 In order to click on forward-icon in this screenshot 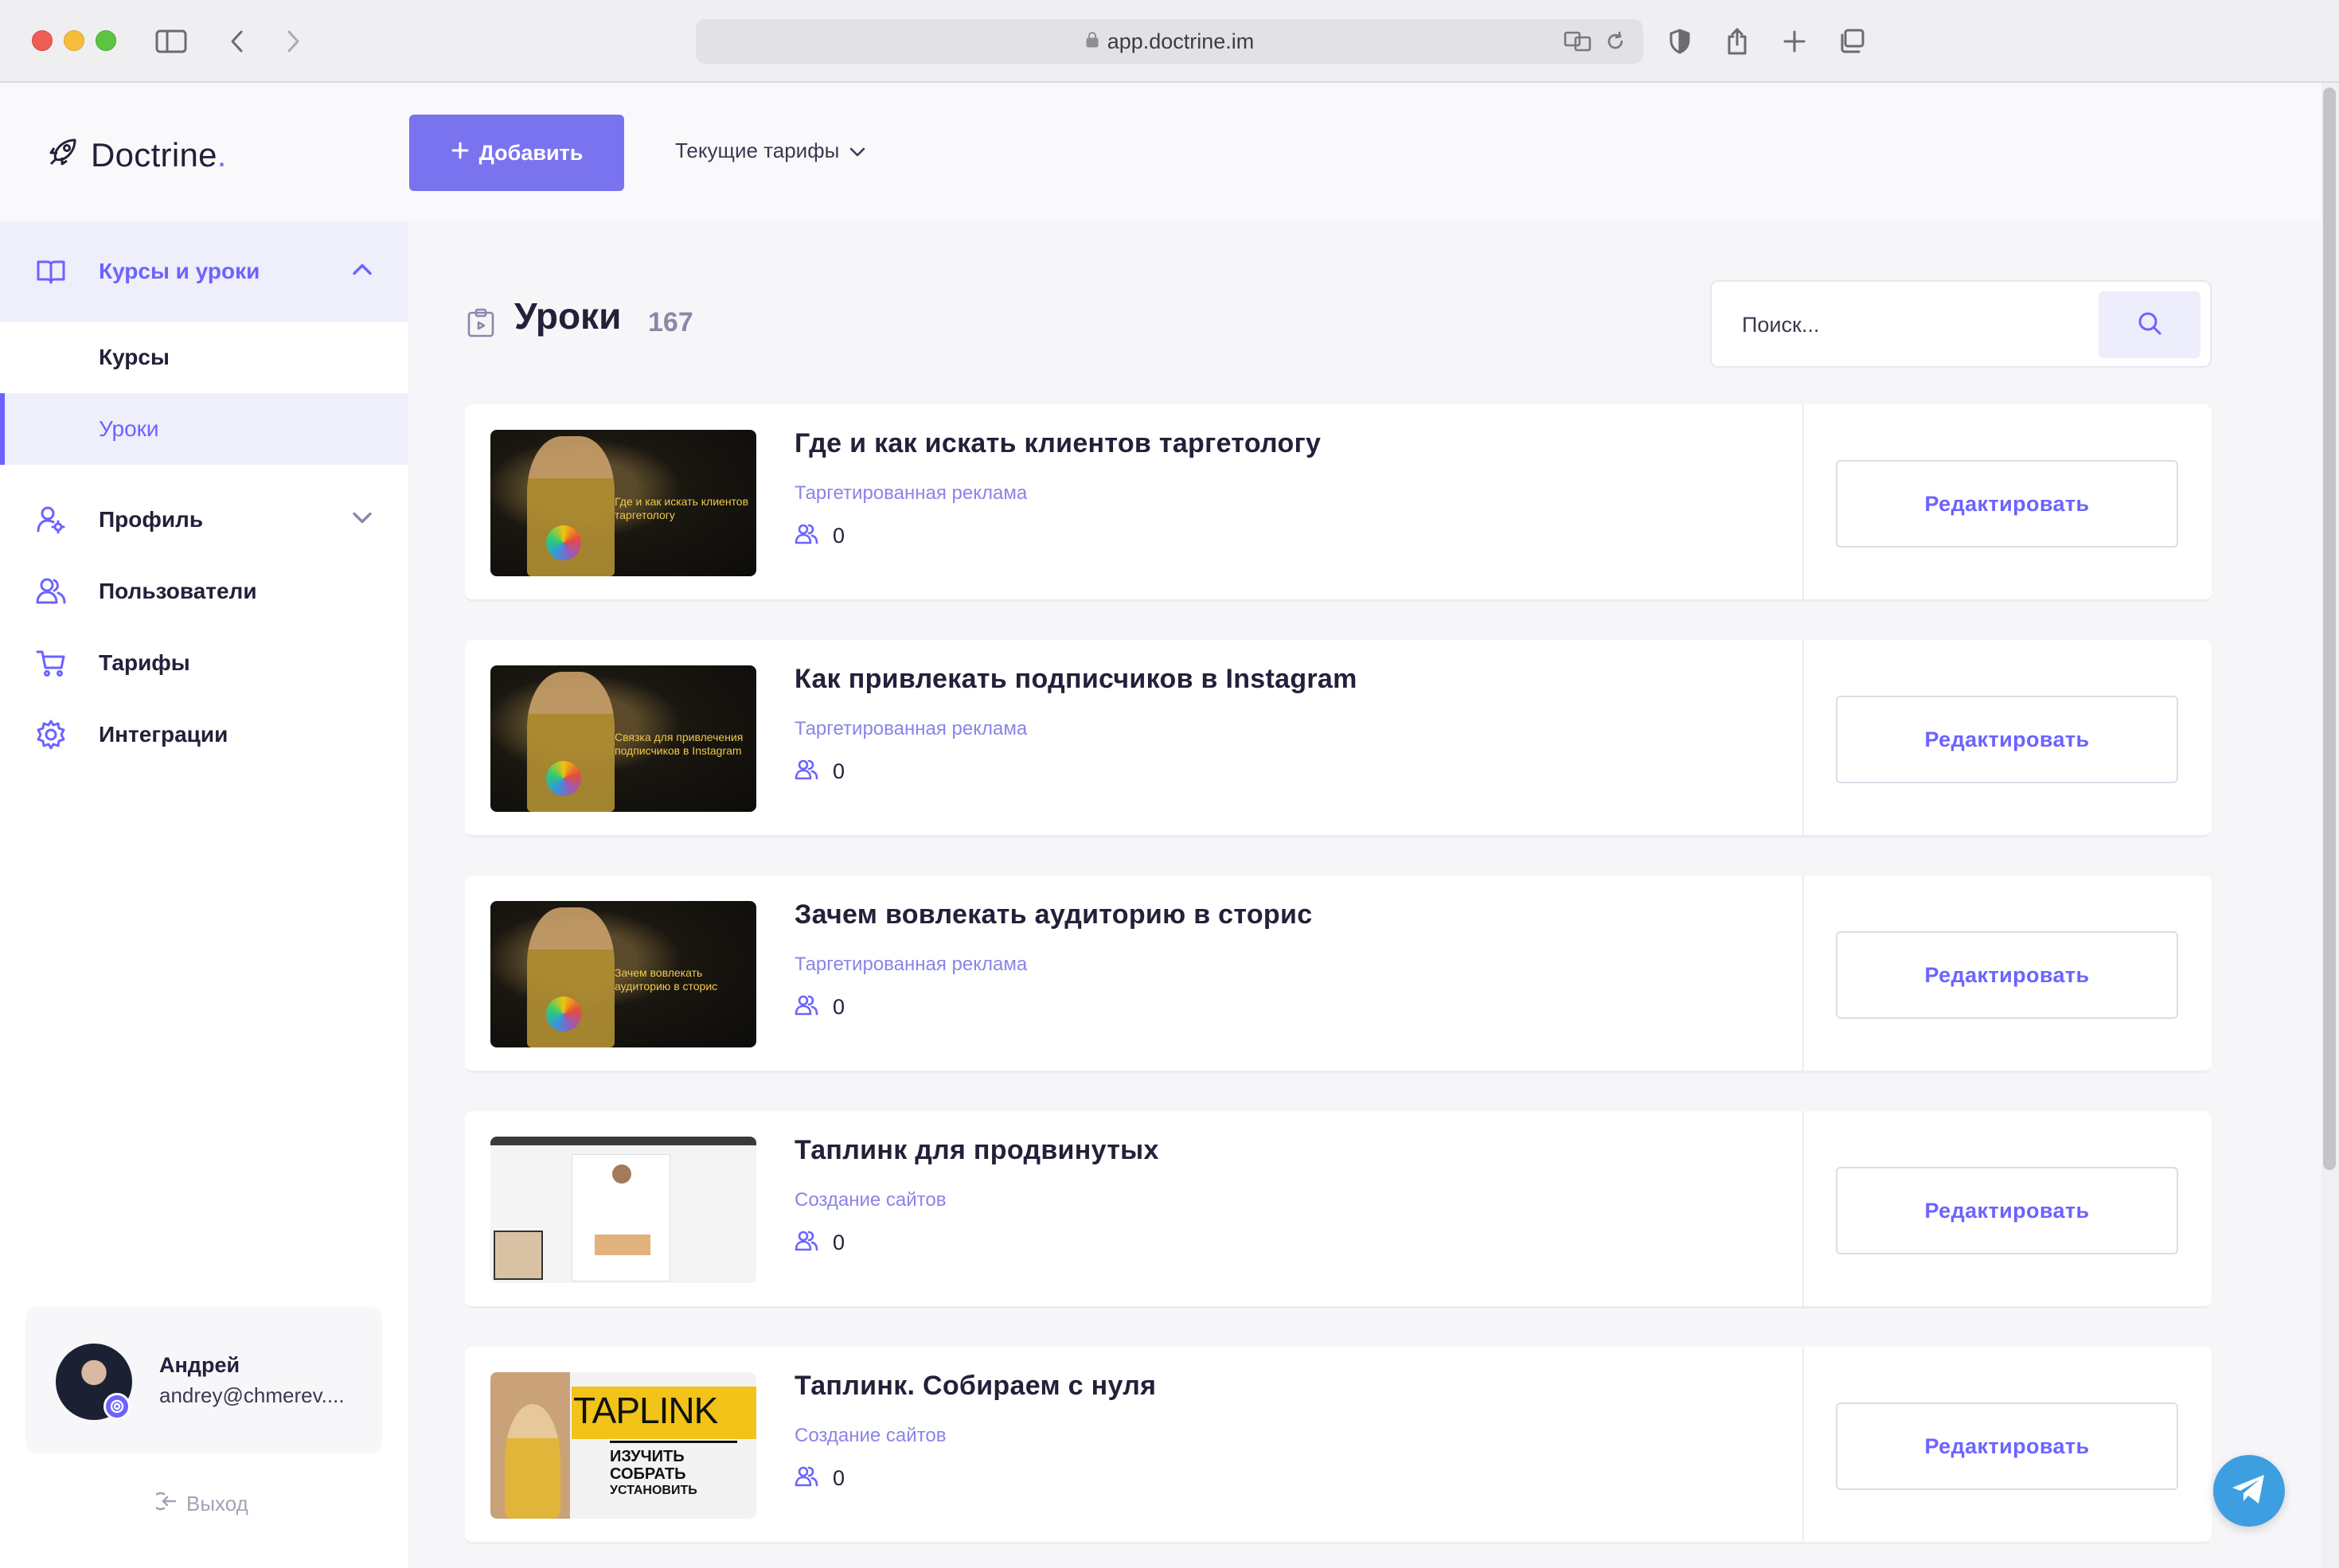, I will do `click(293, 41)`.